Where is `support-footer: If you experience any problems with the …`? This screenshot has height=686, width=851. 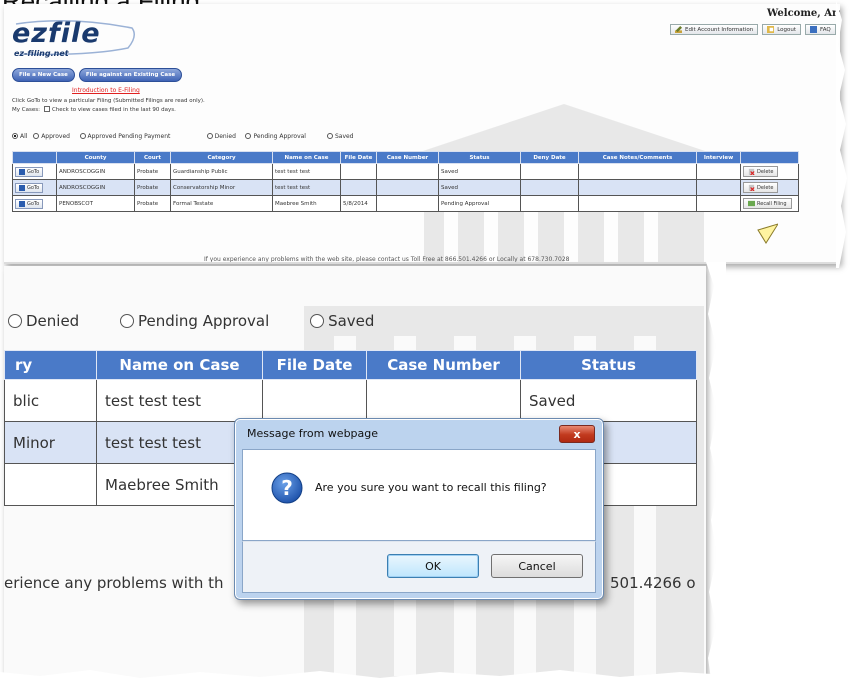 support-footer: If you experience any problems with the … is located at coordinates (387, 259).